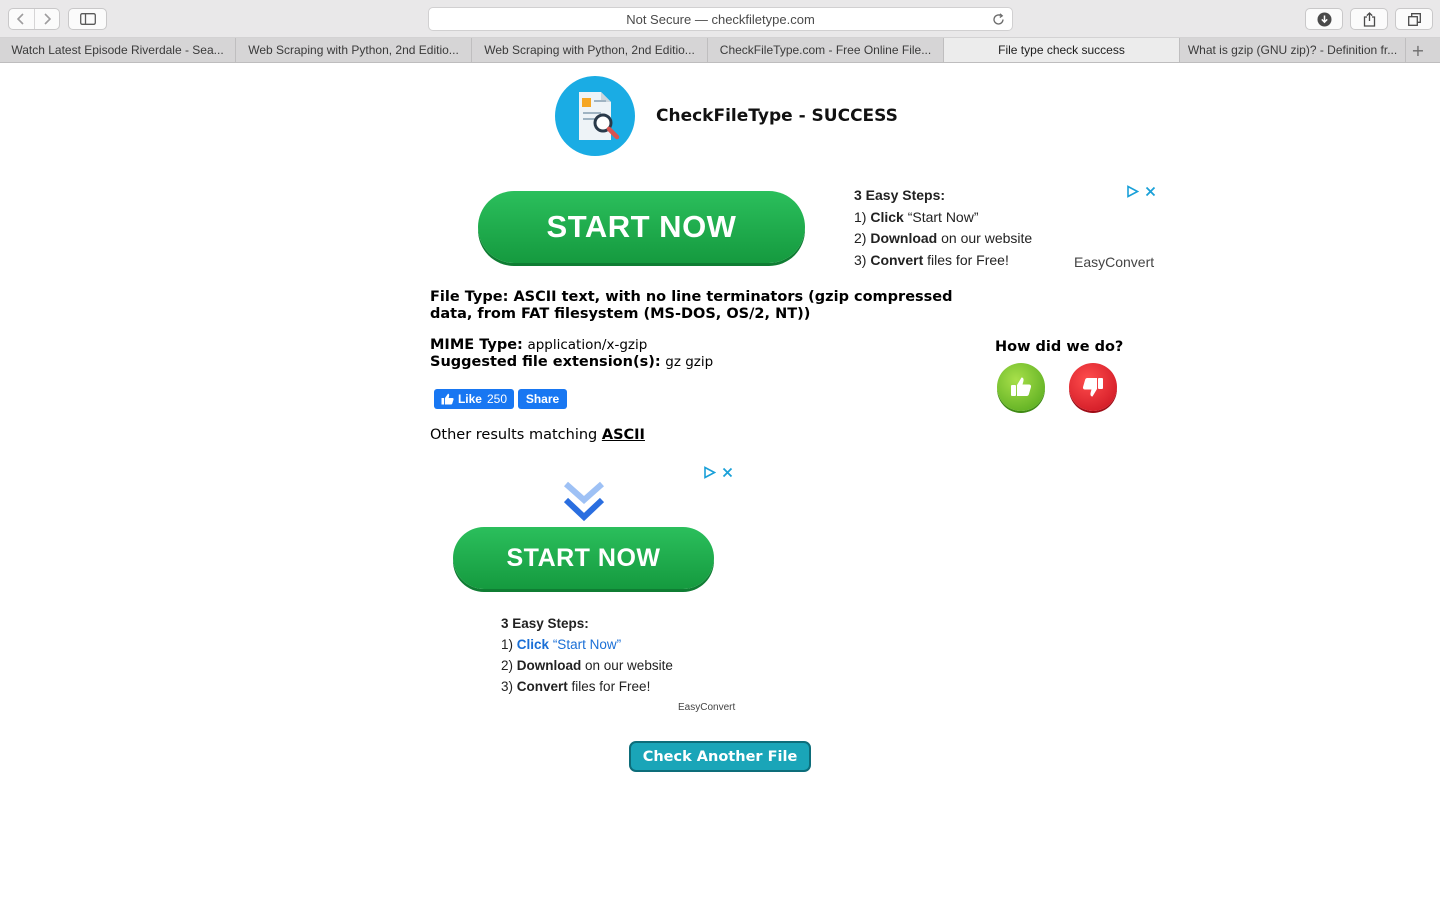  What do you see at coordinates (718, 472) in the screenshot?
I see `ad-choices-bottom` at bounding box center [718, 472].